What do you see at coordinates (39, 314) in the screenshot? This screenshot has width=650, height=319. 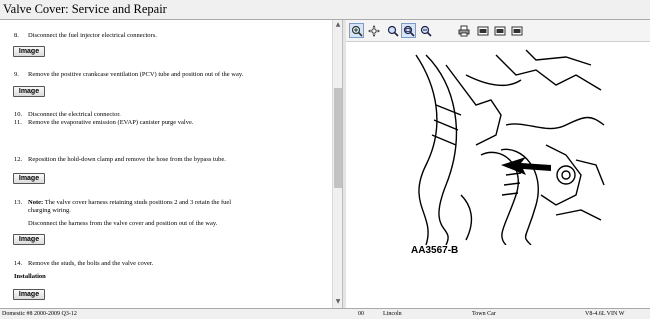 I see `status-doc: Domestic #8 2000-2009 Q3-12` at bounding box center [39, 314].